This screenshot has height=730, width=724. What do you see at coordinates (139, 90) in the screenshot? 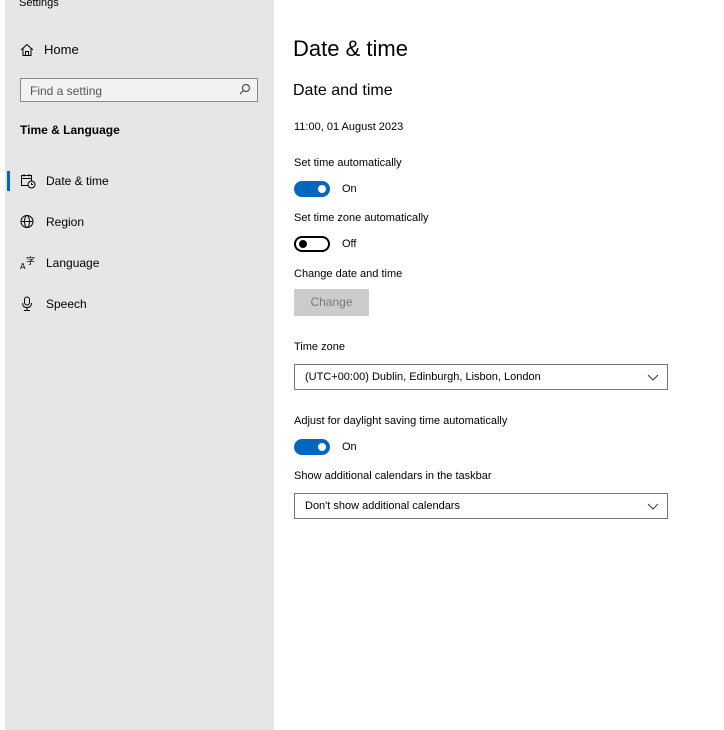
I see `search-input: Find a setting` at bounding box center [139, 90].